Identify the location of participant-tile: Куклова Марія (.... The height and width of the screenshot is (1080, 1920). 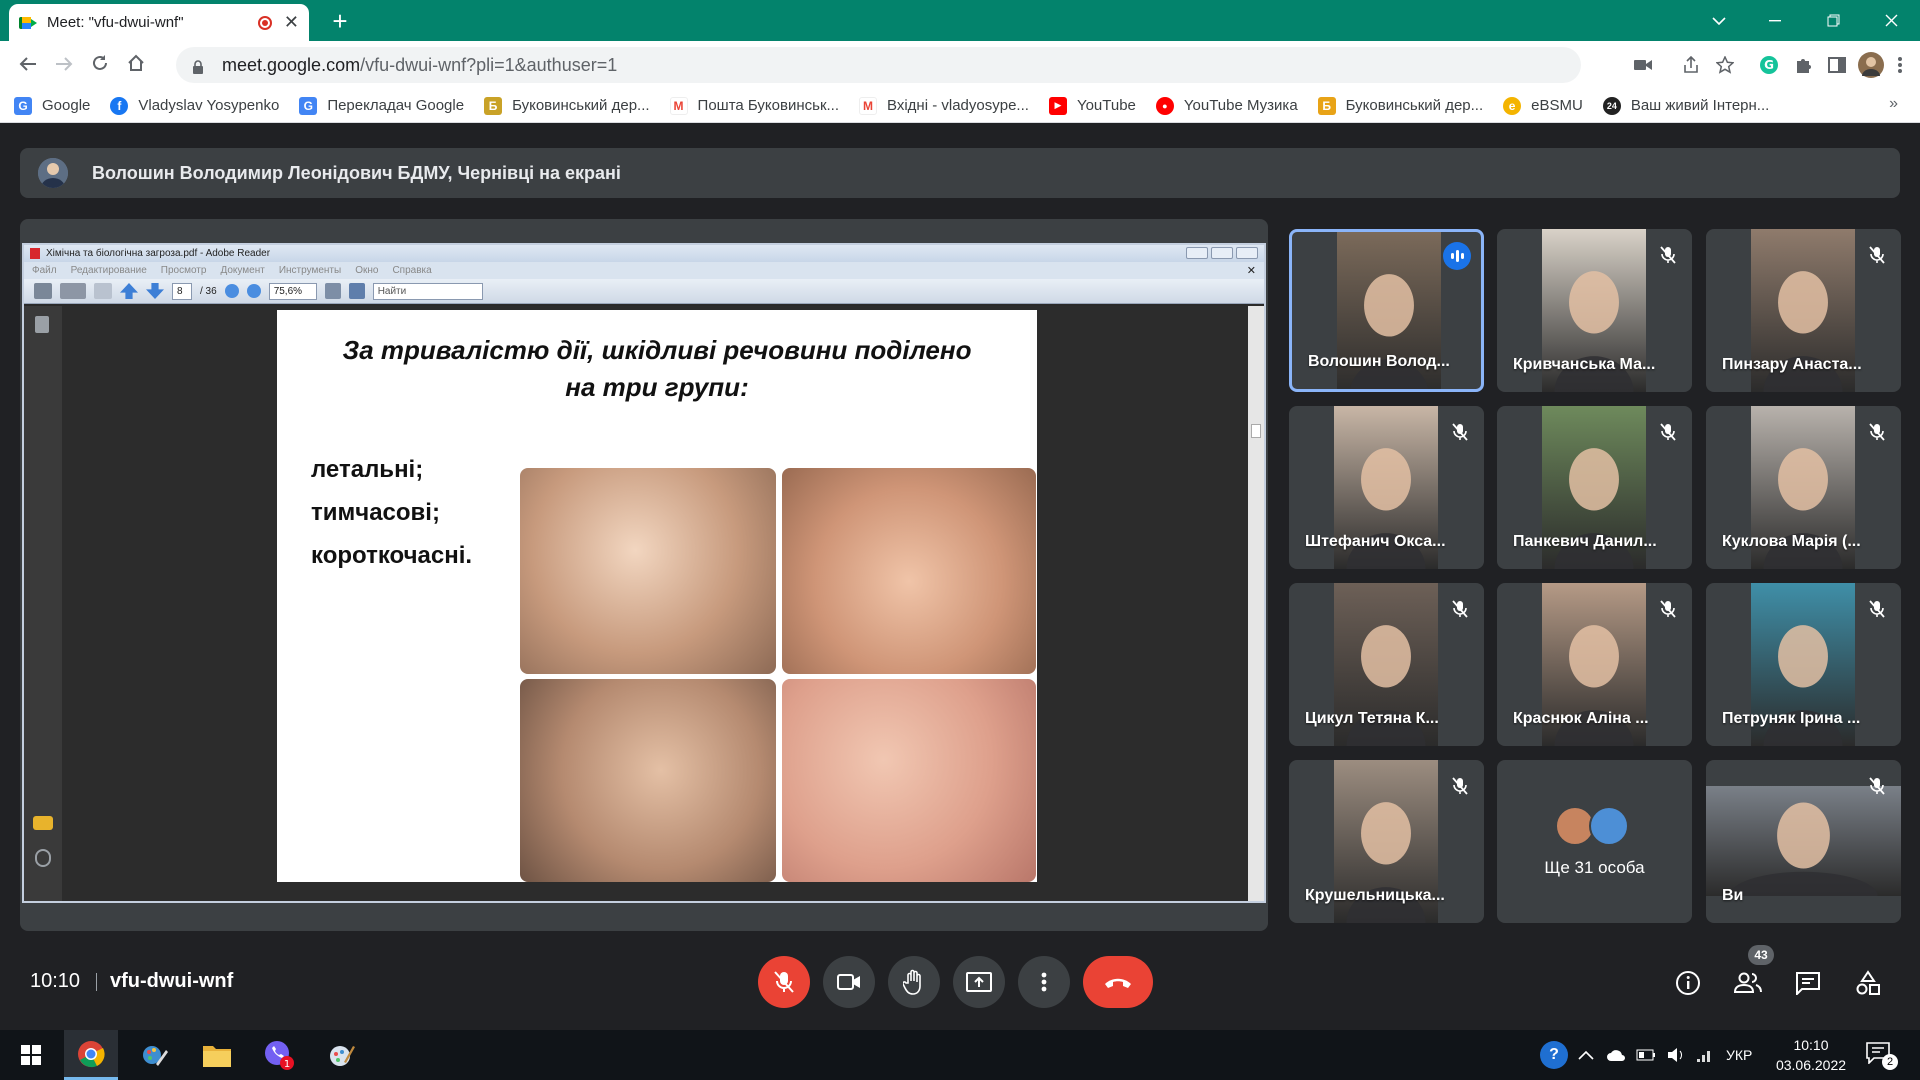
(1803, 487).